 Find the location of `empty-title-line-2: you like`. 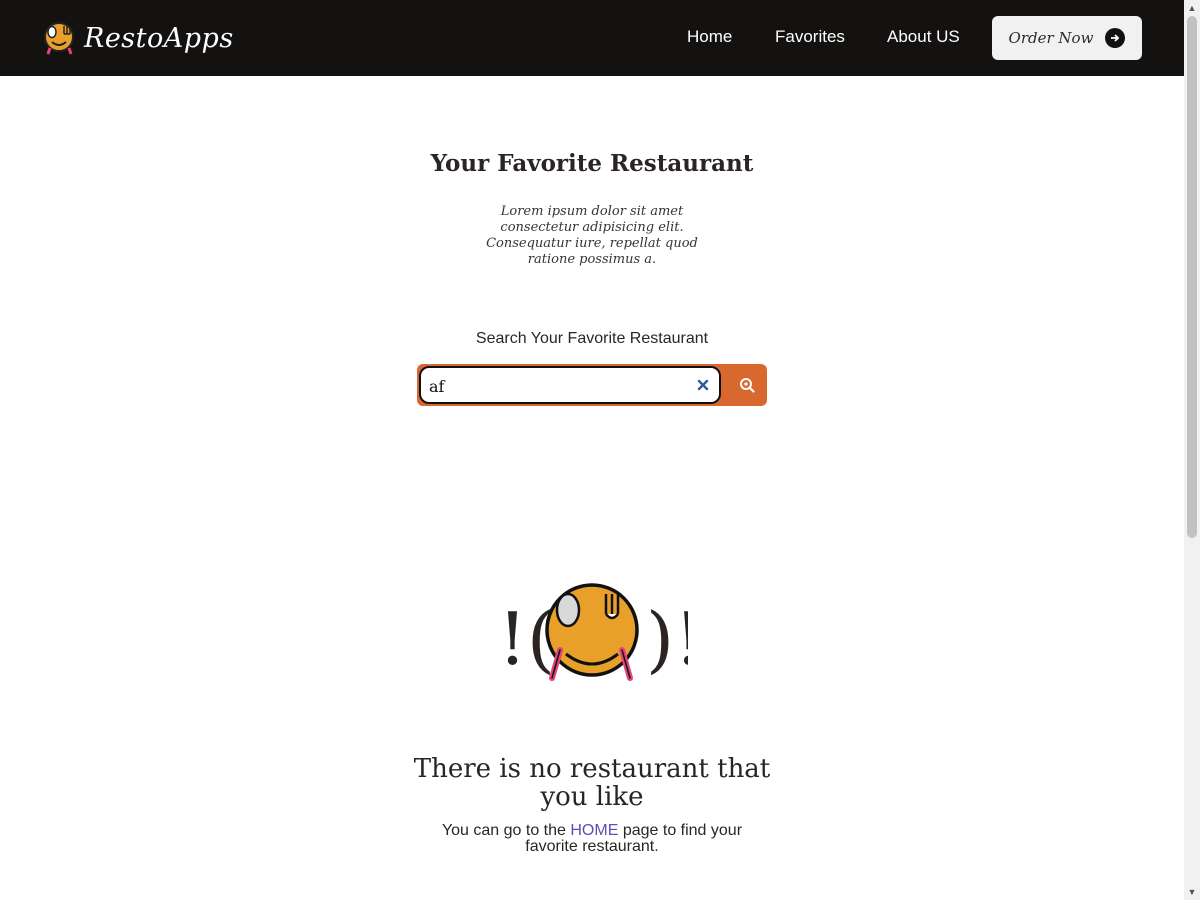

empty-title-line-2: you like is located at coordinates (592, 797).